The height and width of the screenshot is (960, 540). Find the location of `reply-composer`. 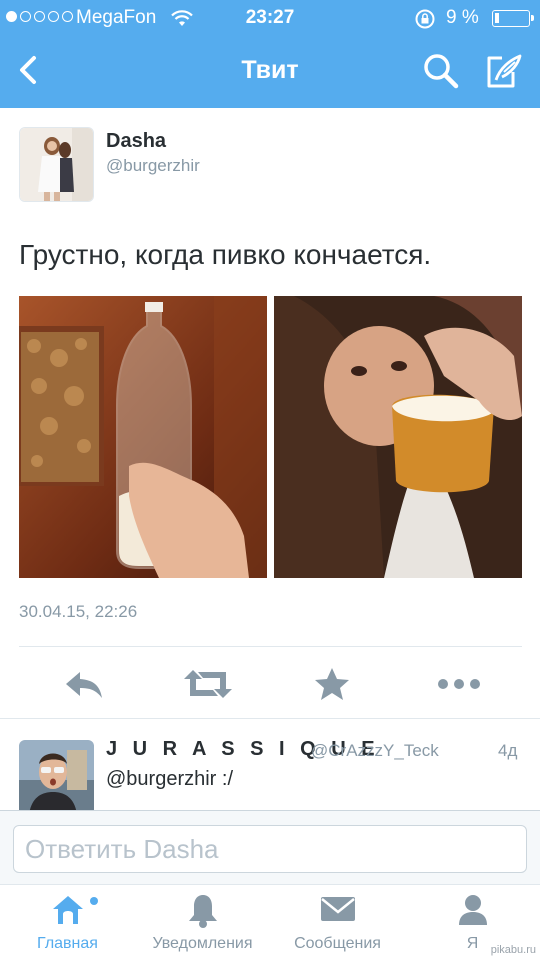

reply-composer is located at coordinates (270, 847).